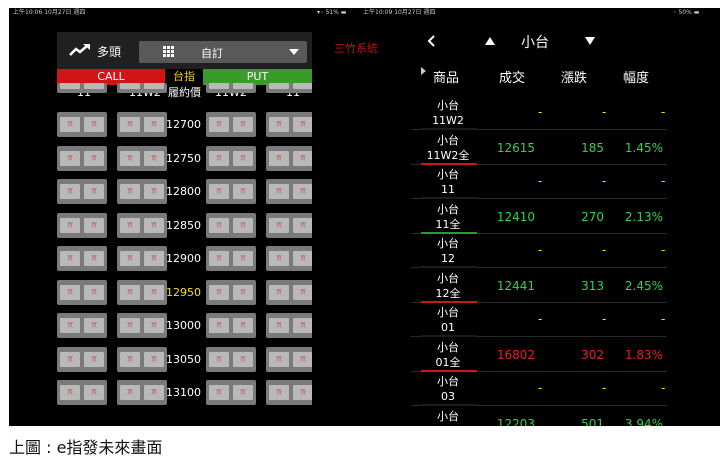  What do you see at coordinates (223, 52) in the screenshot?
I see `strategy-dropdown: 自訂` at bounding box center [223, 52].